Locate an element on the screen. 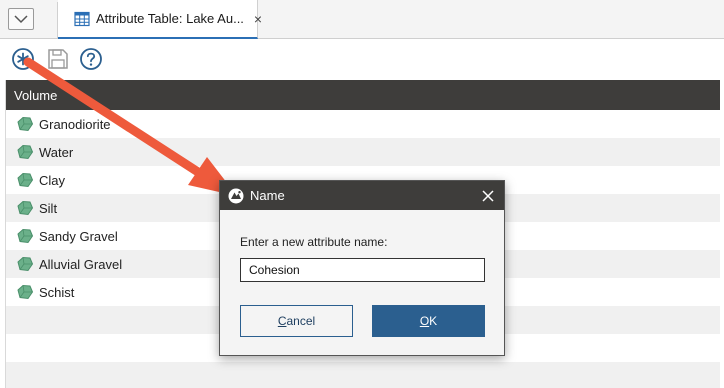 The height and width of the screenshot is (388, 724). table-row: Water is located at coordinates (363, 152).